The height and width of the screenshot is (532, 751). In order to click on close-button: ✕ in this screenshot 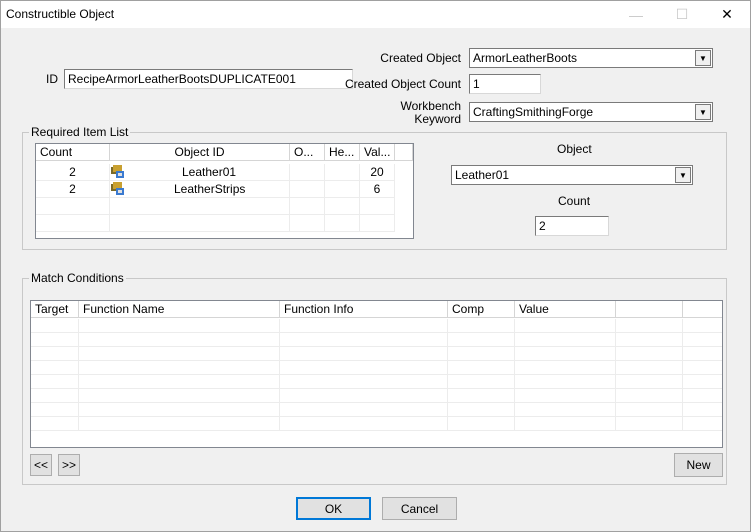, I will do `click(727, 14)`.